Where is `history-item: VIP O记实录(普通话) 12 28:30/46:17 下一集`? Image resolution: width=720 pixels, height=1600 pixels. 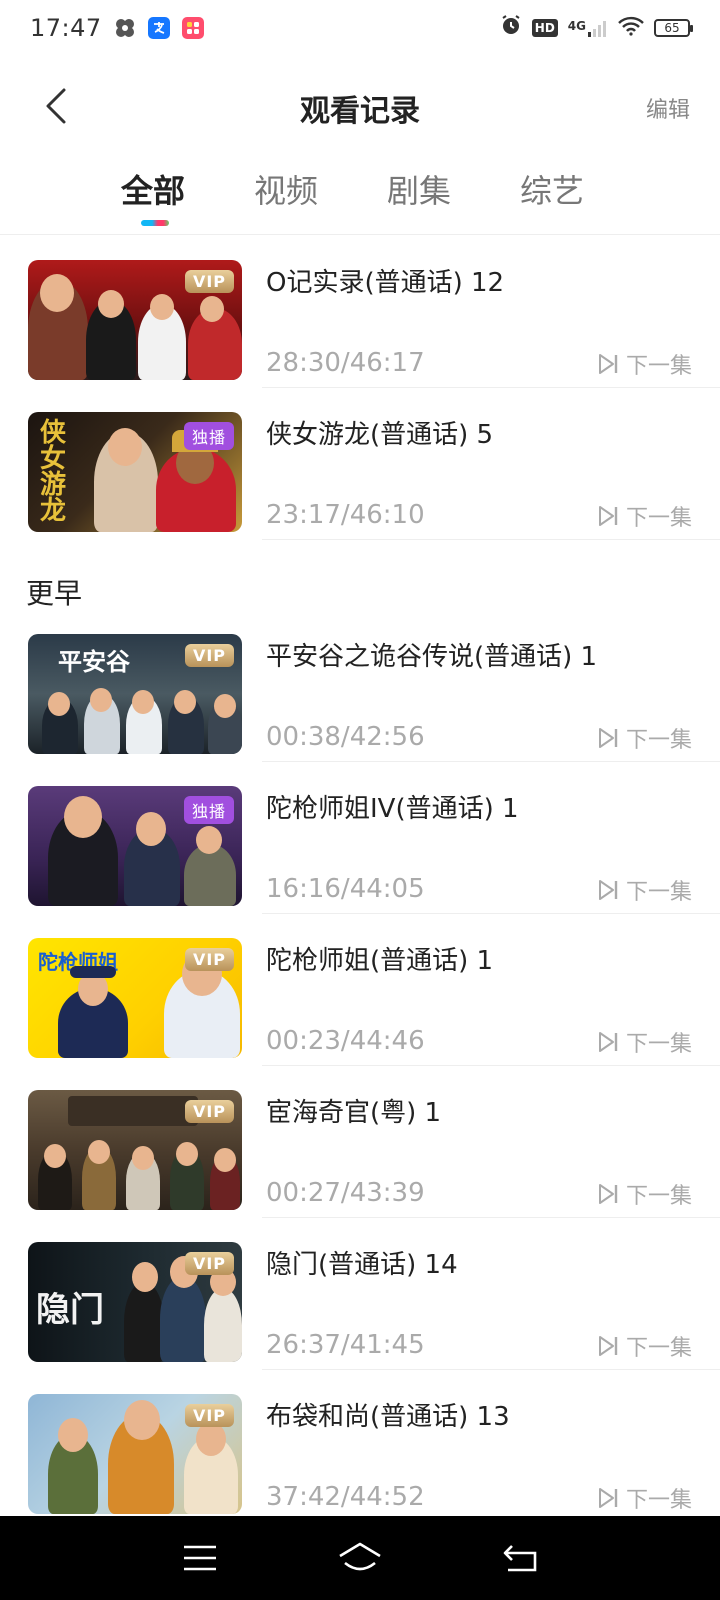 history-item: VIP O记实录(普通话) 12 28:30/46:17 下一集 is located at coordinates (360, 312).